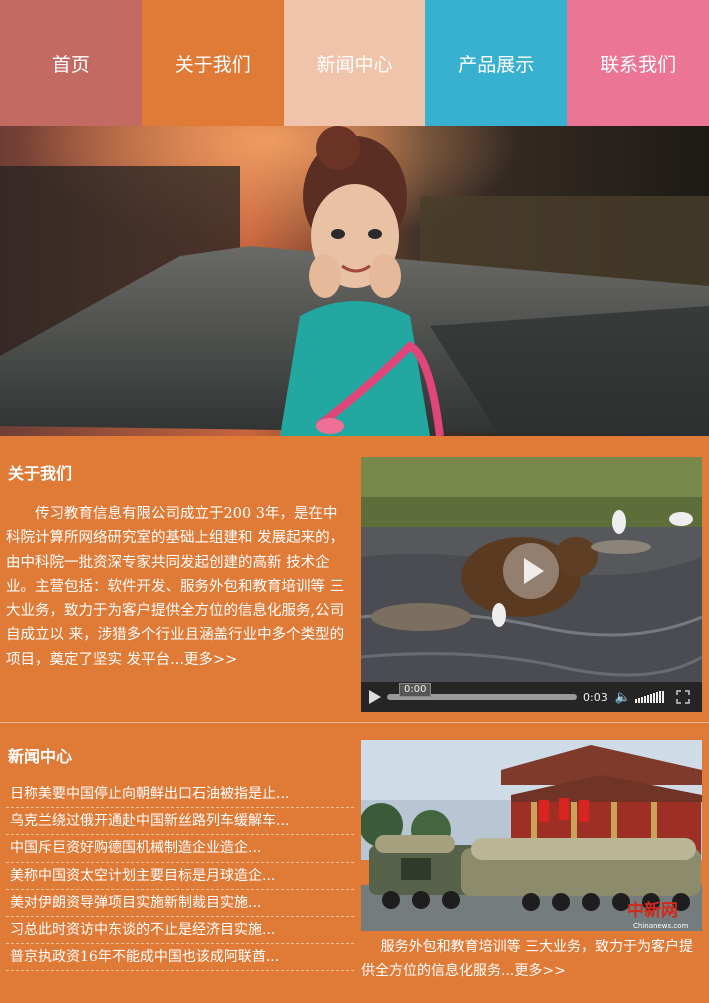 Image resolution: width=709 pixels, height=1003 pixels. What do you see at coordinates (40, 756) in the screenshot?
I see `news-title: 新闻中心` at bounding box center [40, 756].